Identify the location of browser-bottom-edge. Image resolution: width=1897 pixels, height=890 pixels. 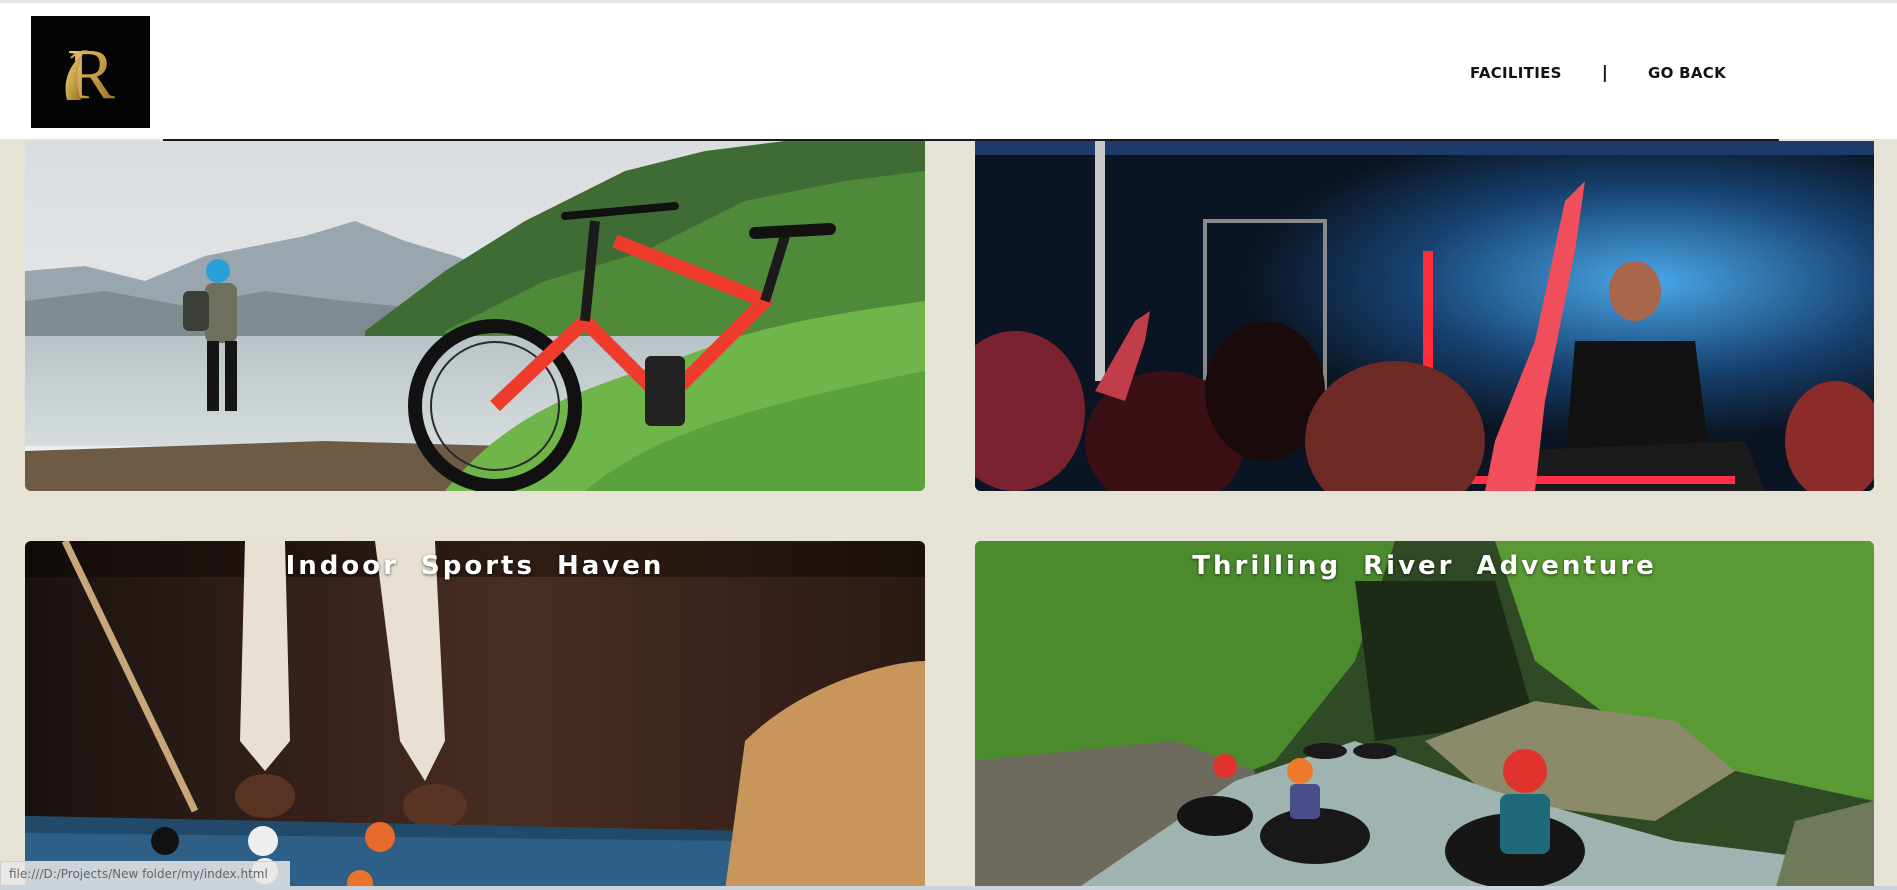
(948, 888).